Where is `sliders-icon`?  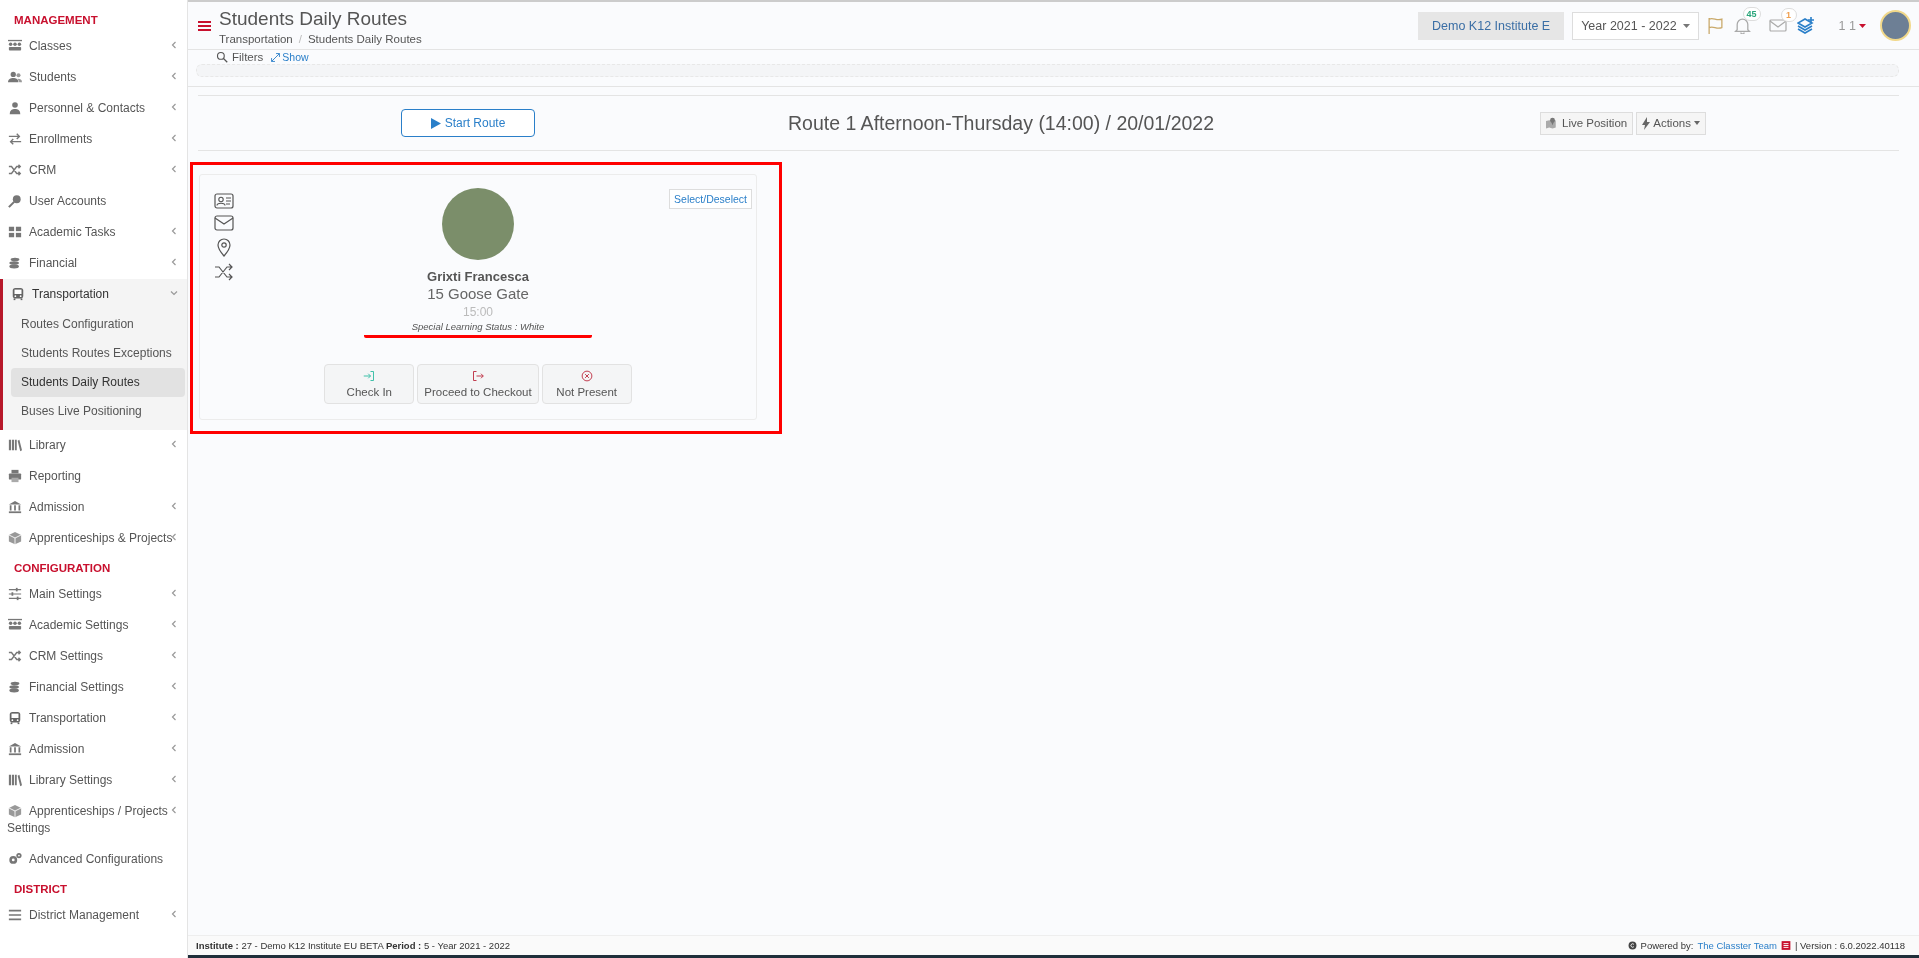 sliders-icon is located at coordinates (15, 593).